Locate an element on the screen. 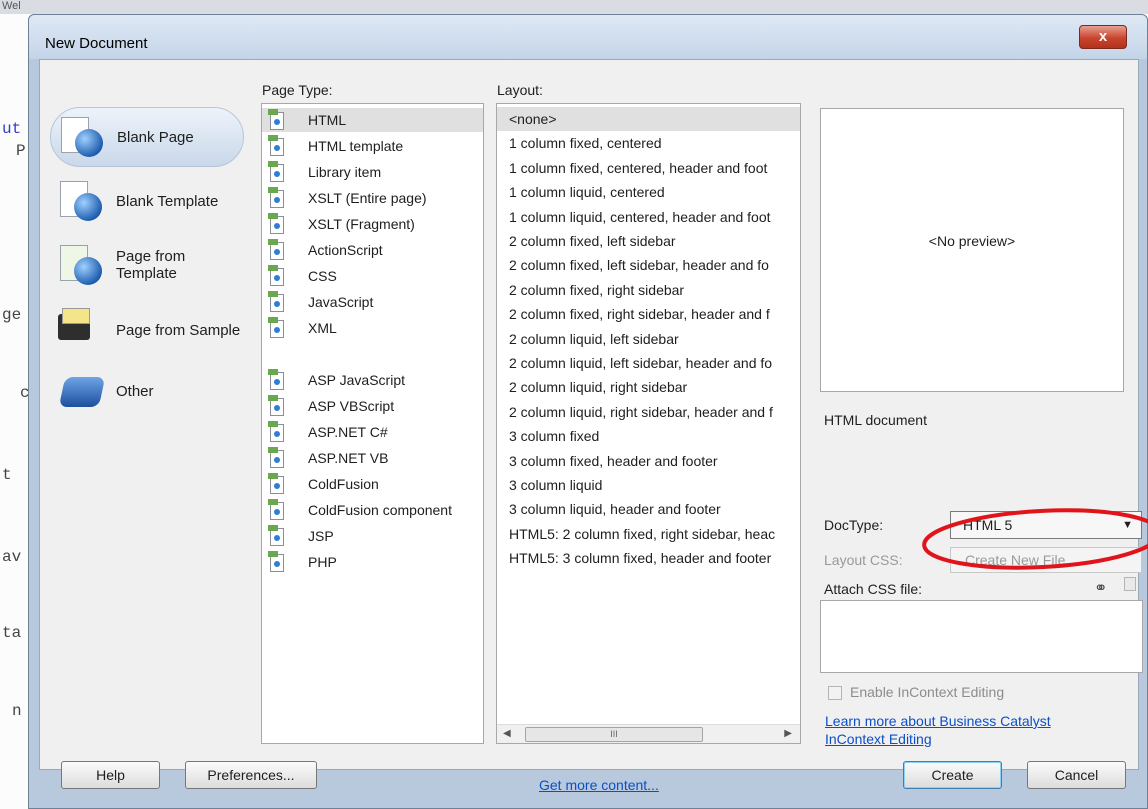 This screenshot has width=1148, height=809. close-icon: x is located at coordinates (1103, 36).